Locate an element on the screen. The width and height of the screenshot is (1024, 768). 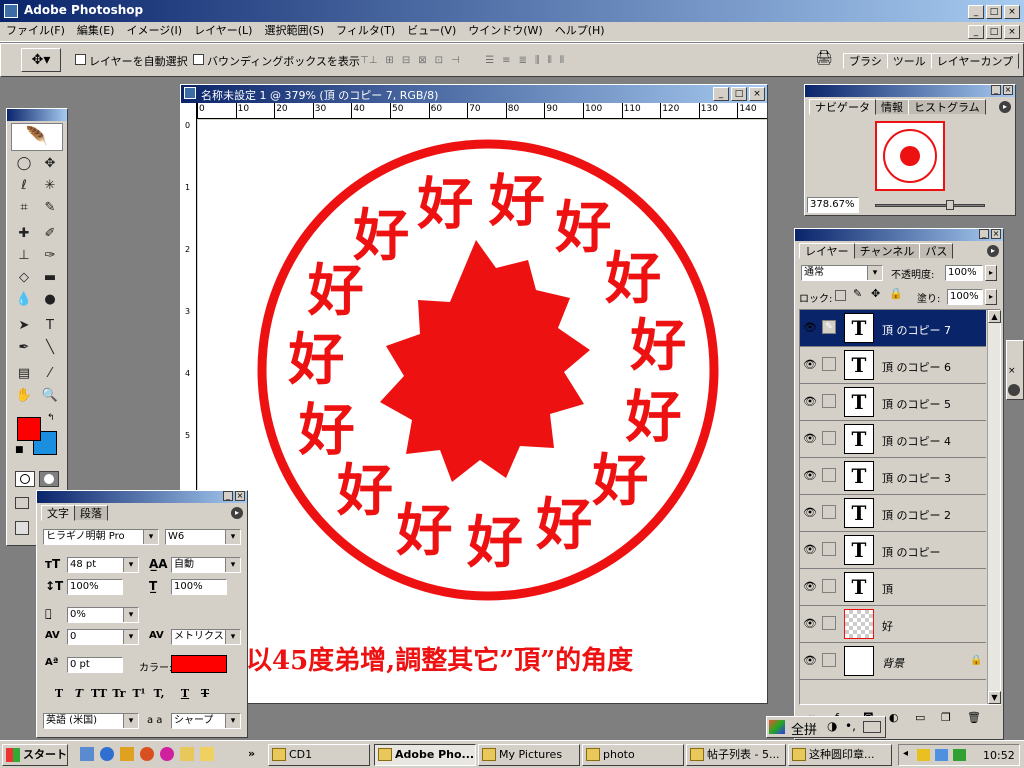
distribute-icon: ⫴ is located at coordinates (550, 60).